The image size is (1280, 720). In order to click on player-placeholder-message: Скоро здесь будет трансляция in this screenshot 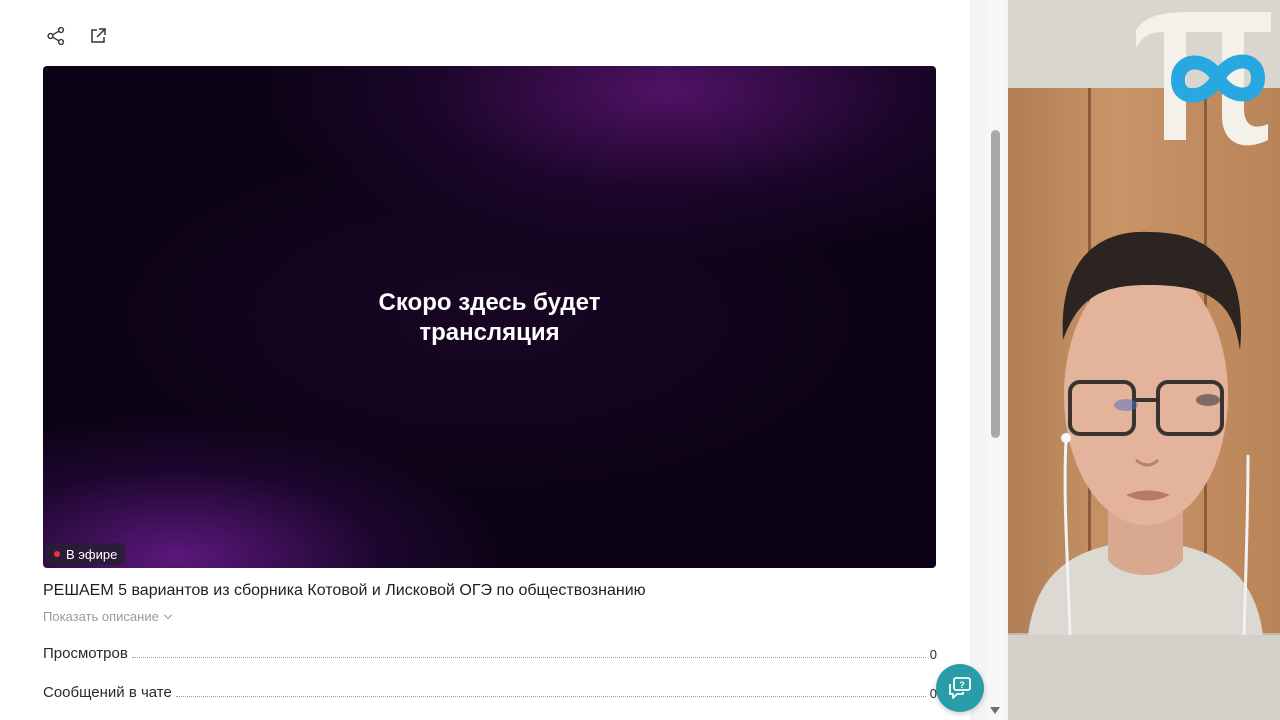, I will do `click(489, 318)`.